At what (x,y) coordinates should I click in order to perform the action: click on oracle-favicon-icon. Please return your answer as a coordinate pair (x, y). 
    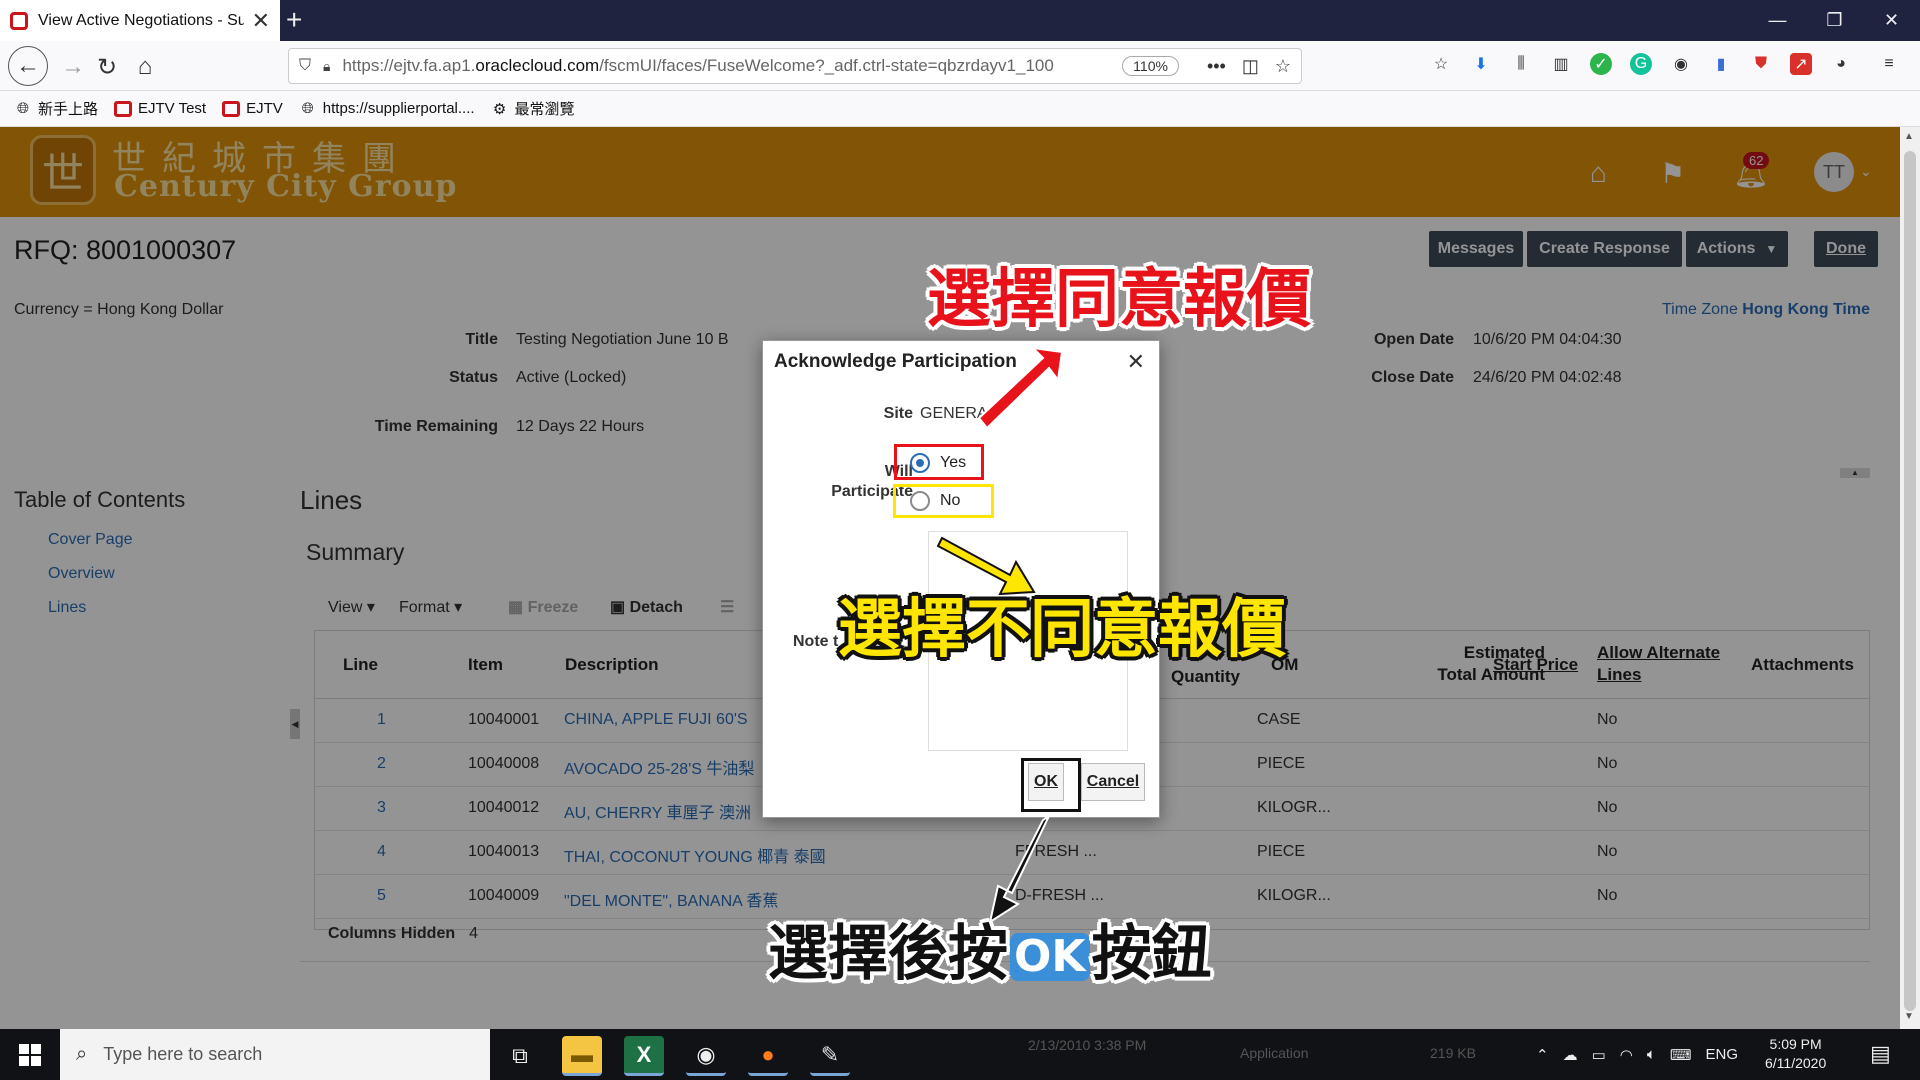
    Looking at the image, I should click on (19, 20).